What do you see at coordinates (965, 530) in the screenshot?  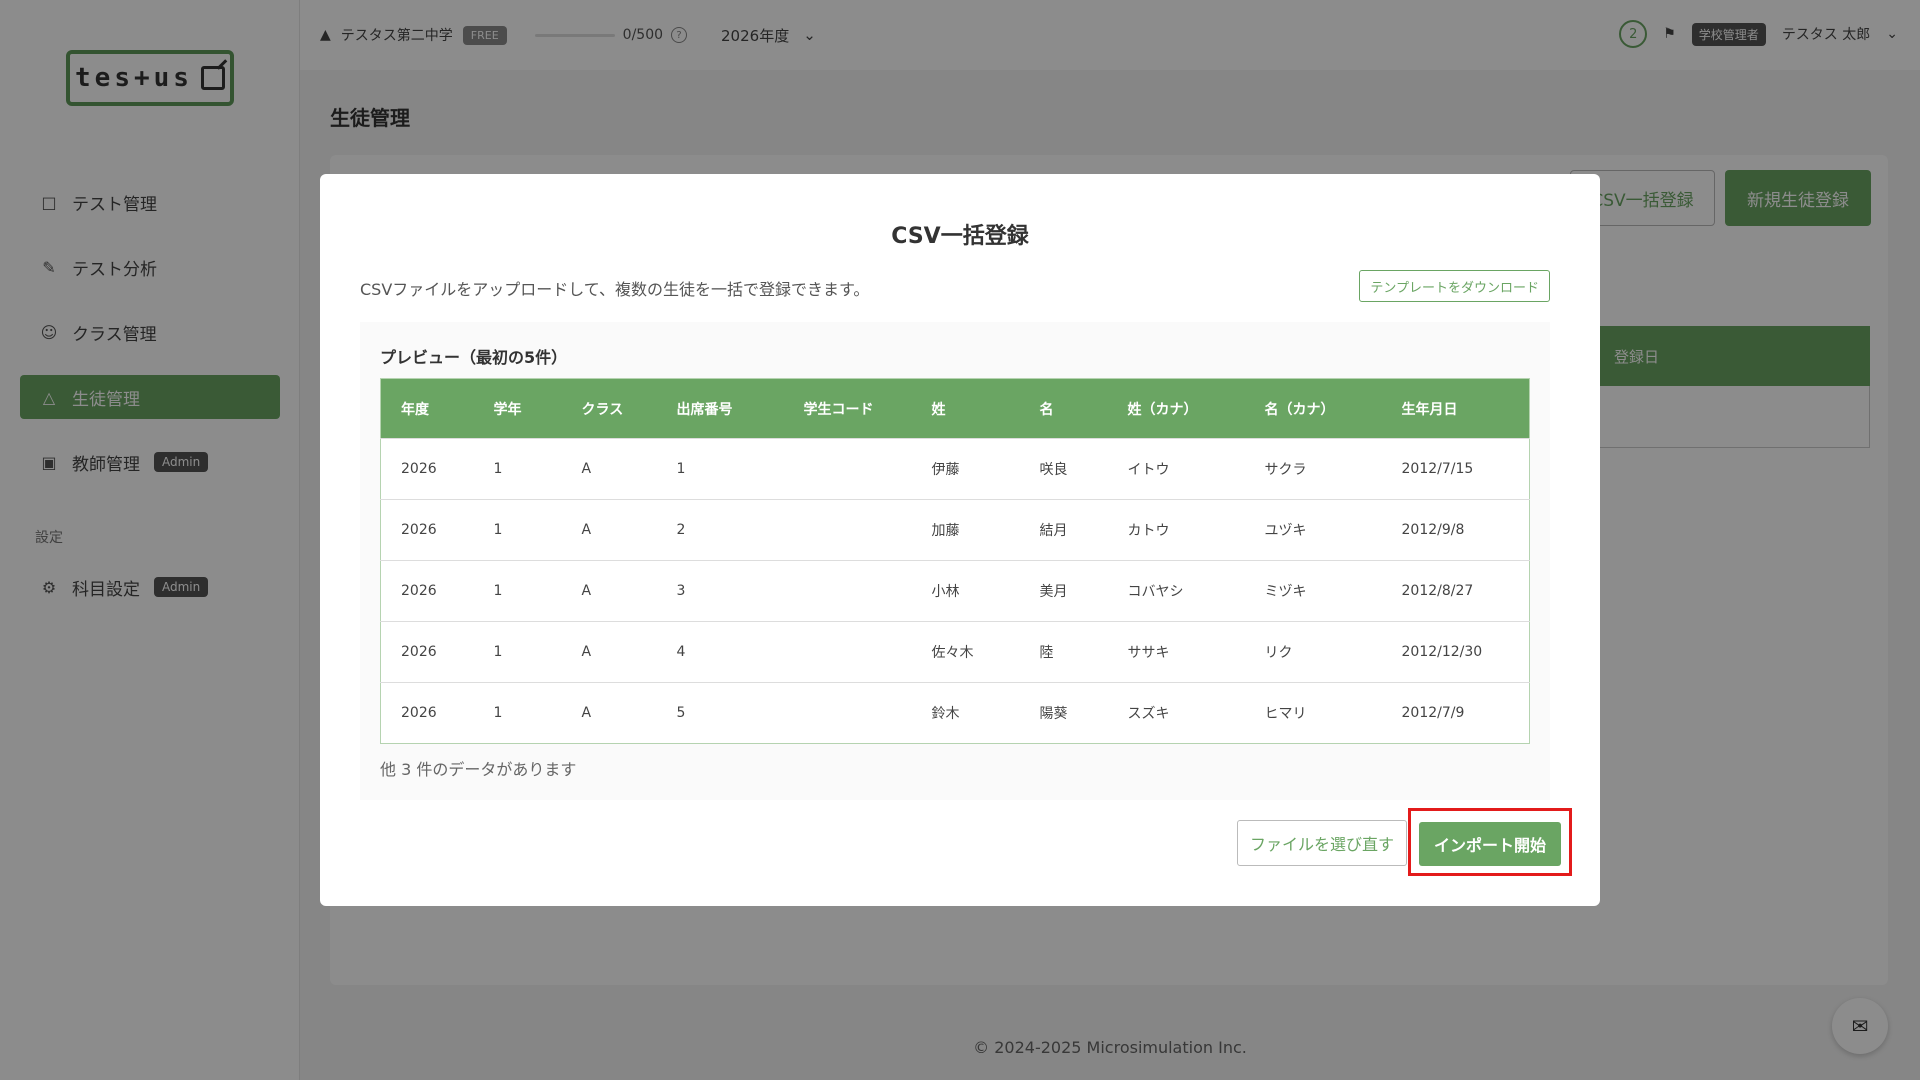 I see `table-cell: 加藤` at bounding box center [965, 530].